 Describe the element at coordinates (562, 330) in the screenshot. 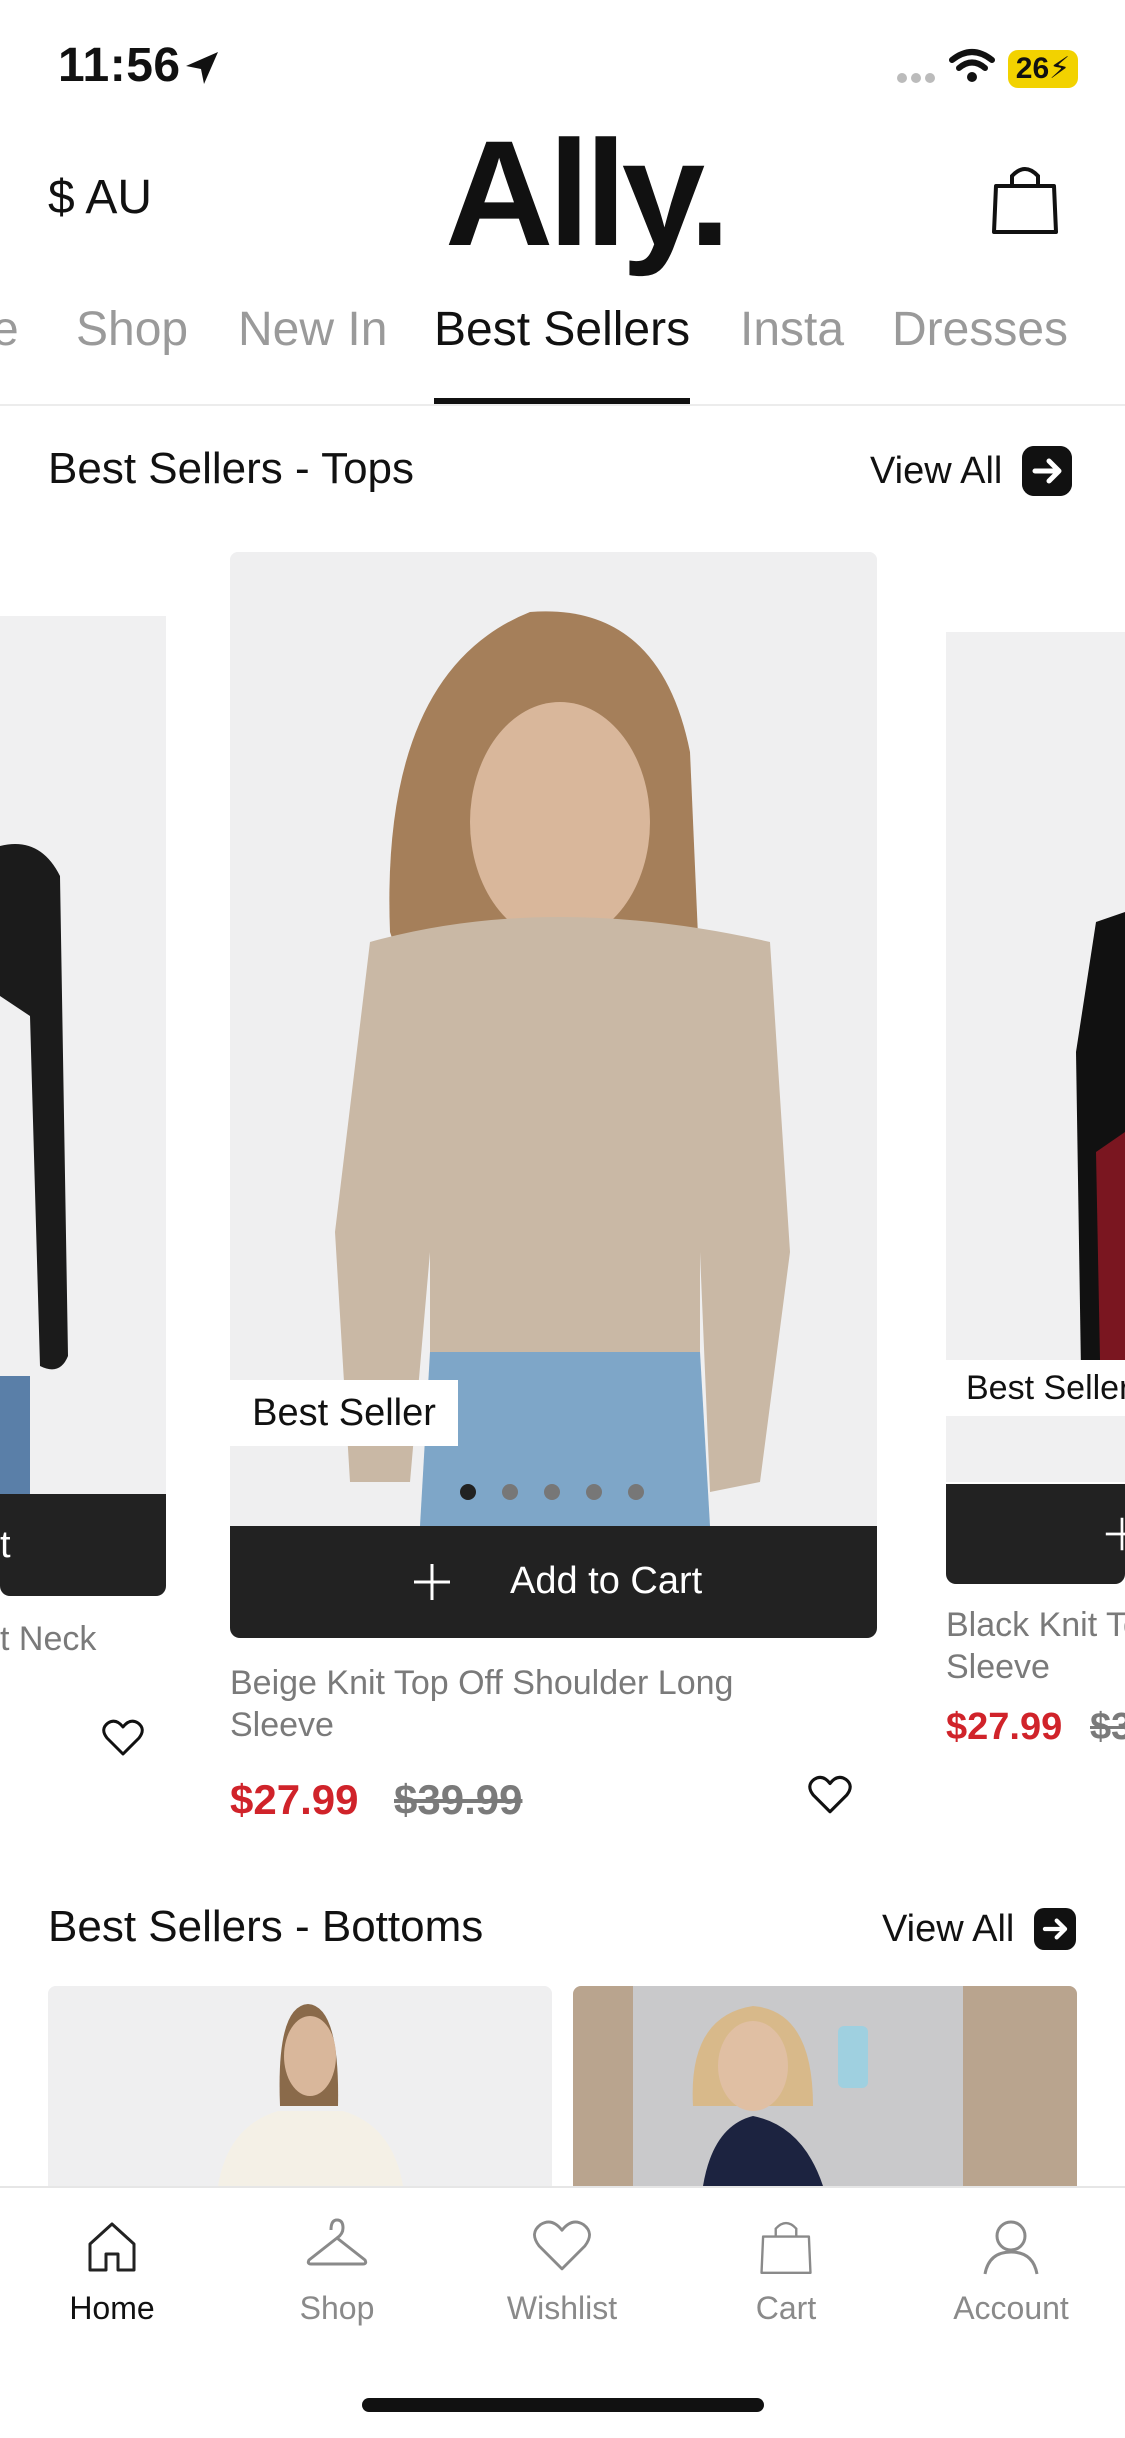

I see `tab-best-sellers: Best Sellers` at that location.